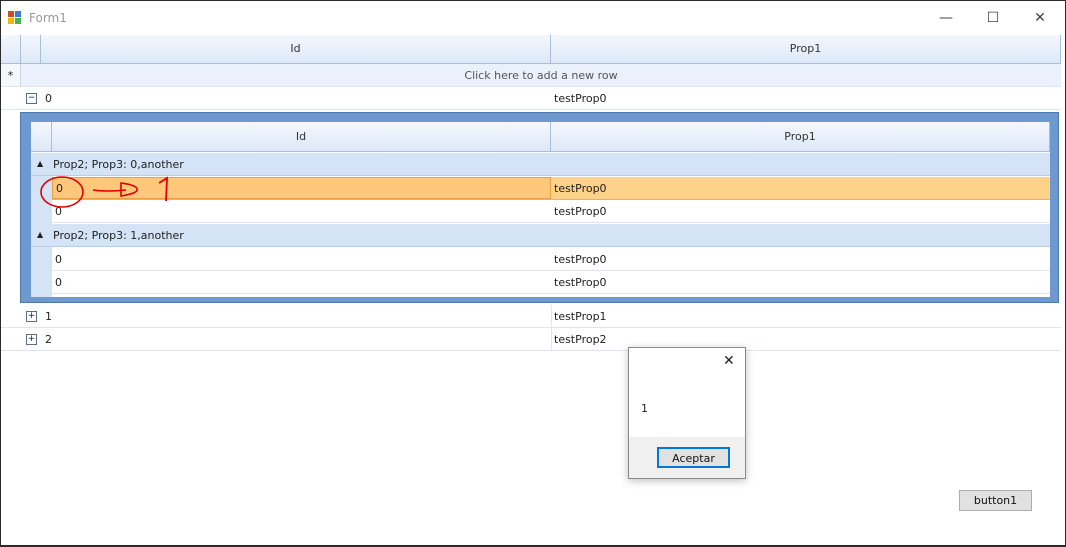  What do you see at coordinates (48, 316) in the screenshot?
I see `cell-id: 1` at bounding box center [48, 316].